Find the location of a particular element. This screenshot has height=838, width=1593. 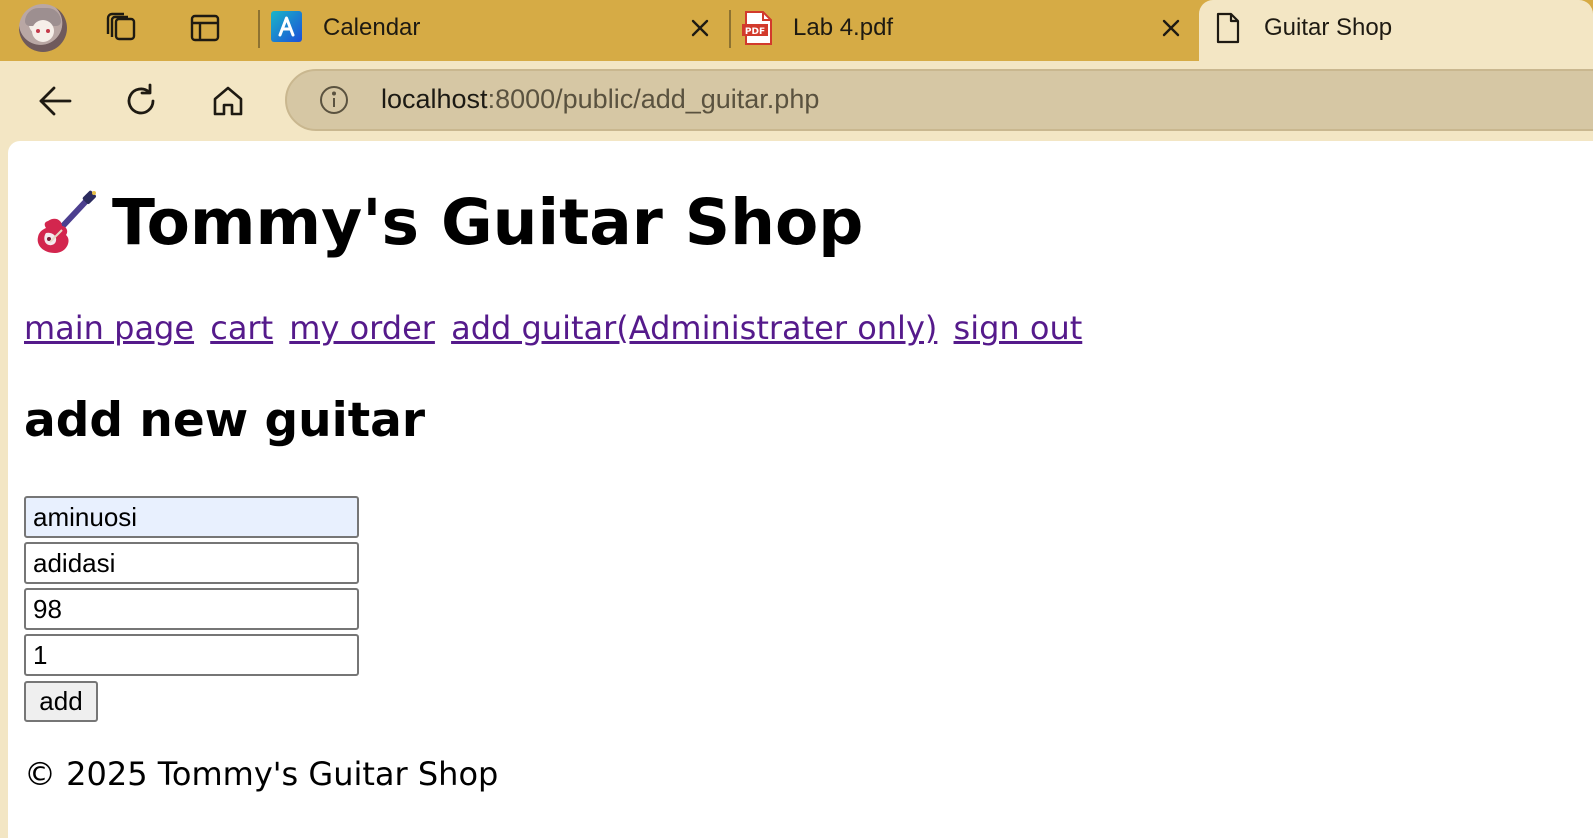

nav-link-main-page: main page is located at coordinates (109, 328).